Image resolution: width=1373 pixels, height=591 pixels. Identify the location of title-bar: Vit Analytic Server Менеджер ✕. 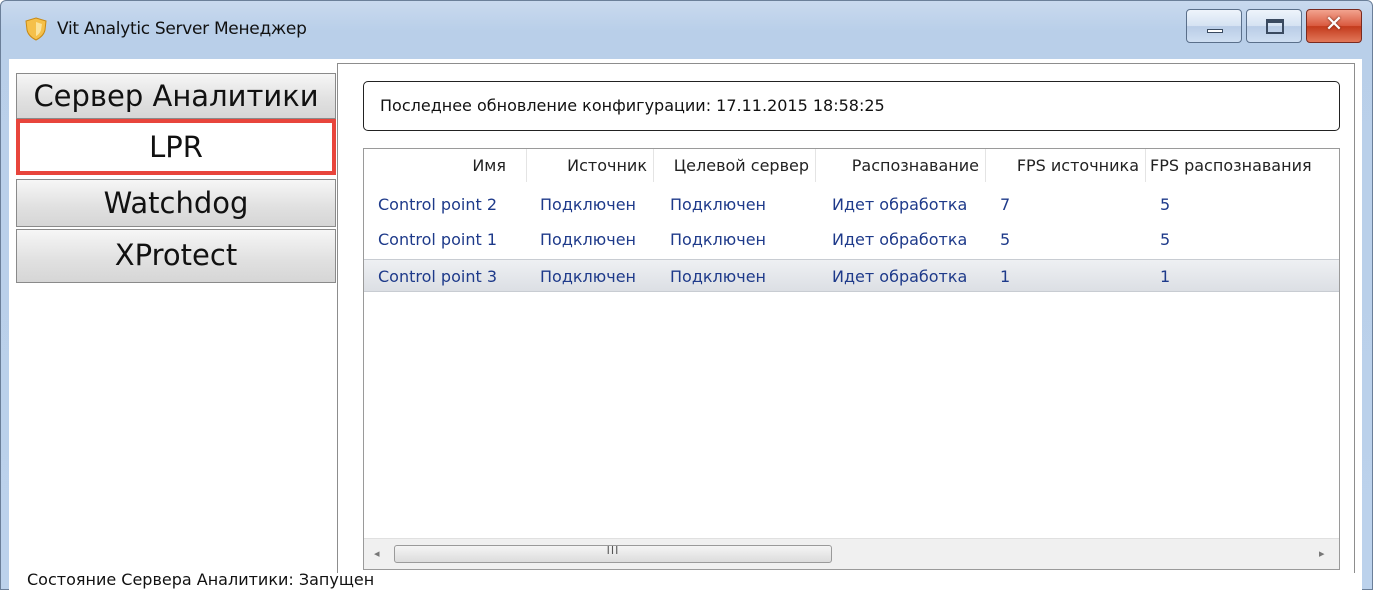
(686, 30).